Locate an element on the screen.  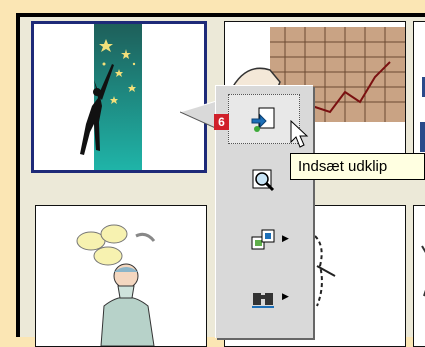
mouse-cursor-icon is located at coordinates (299, 134).